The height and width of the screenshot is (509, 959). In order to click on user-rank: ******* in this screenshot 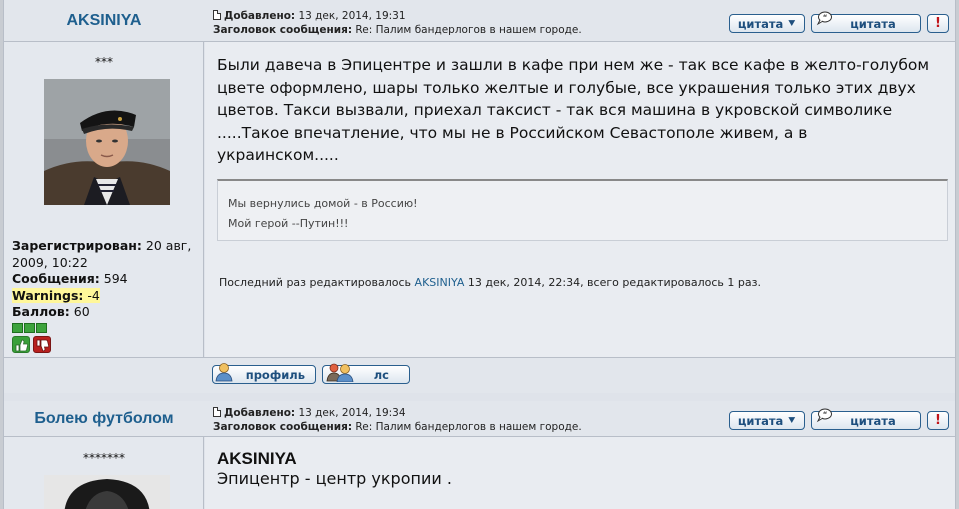, I will do `click(104, 458)`.